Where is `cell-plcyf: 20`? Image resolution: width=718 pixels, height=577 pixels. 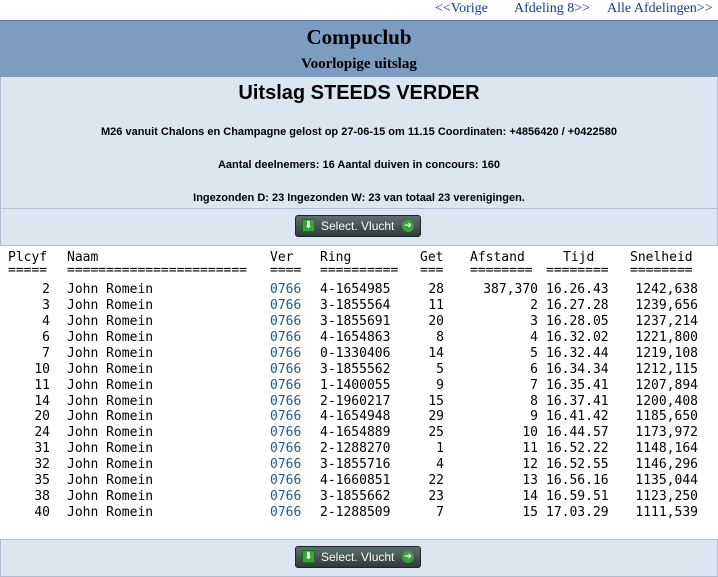 cell-plcyf: 20 is located at coordinates (42, 417).